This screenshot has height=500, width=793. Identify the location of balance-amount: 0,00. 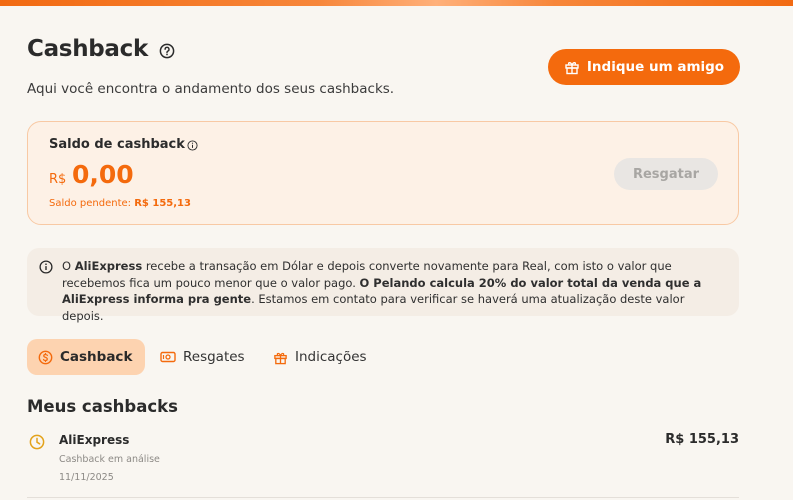
(103, 174).